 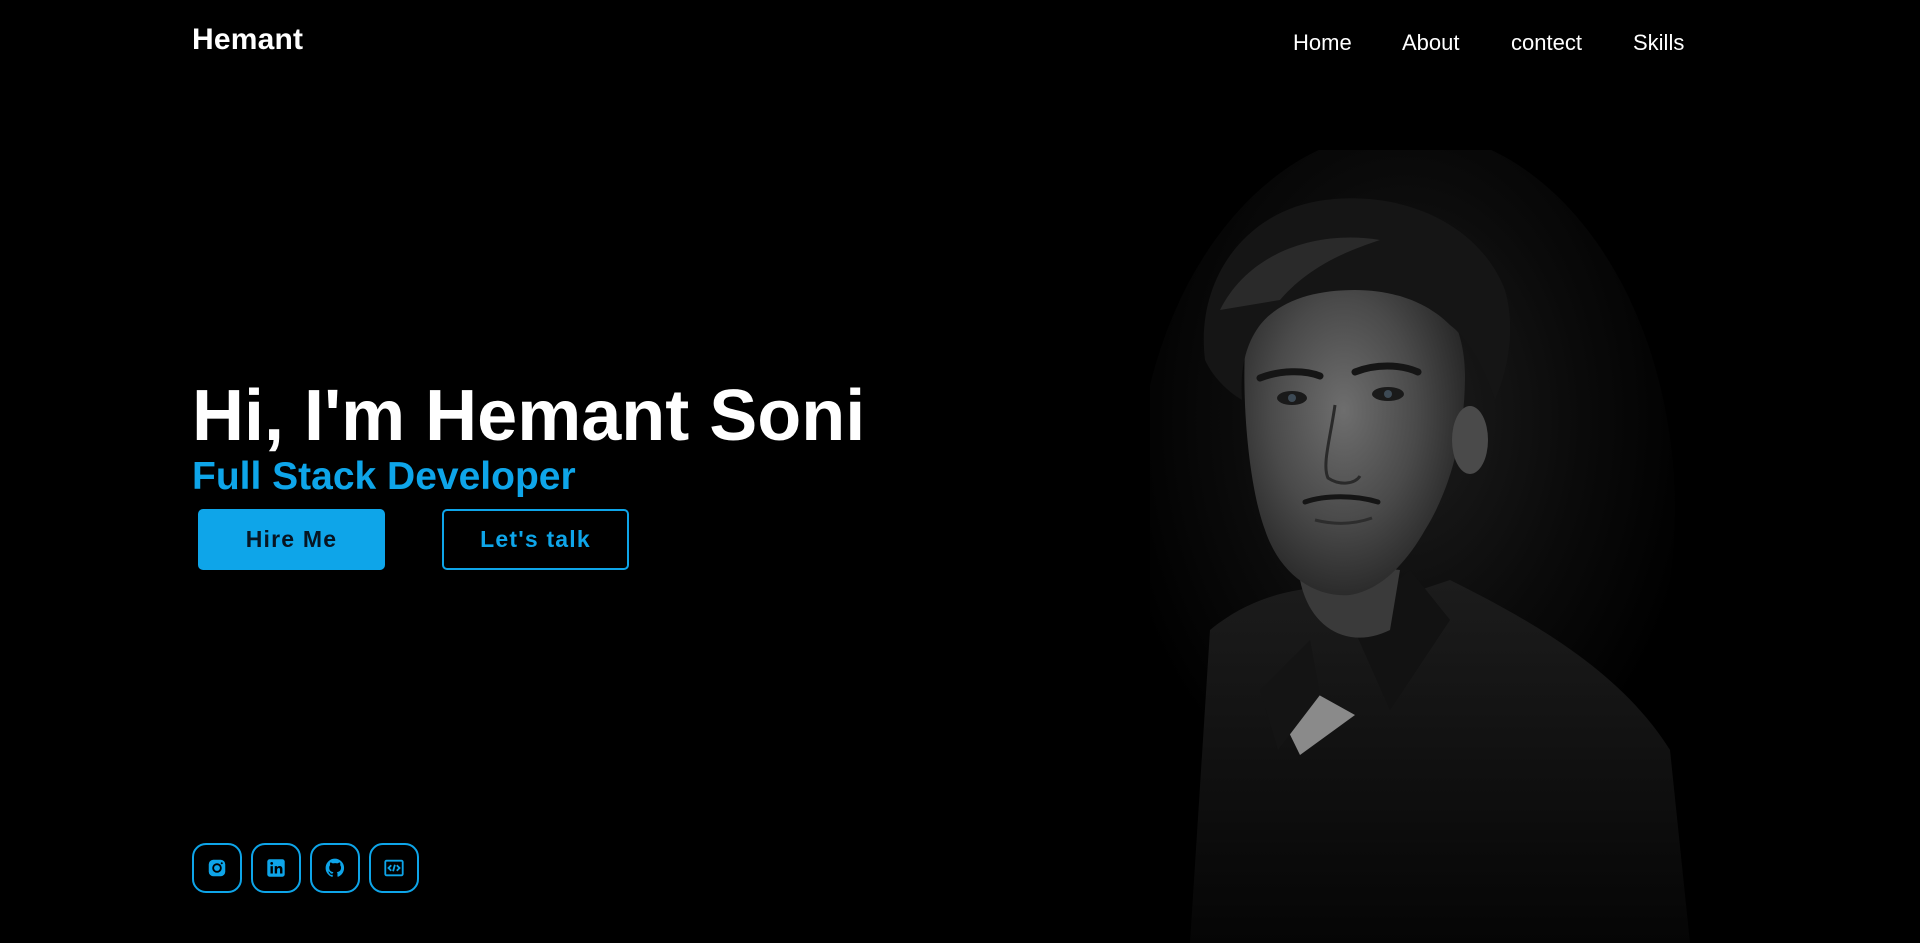 What do you see at coordinates (1663, 43) in the screenshot?
I see `nav-skills: Skills` at bounding box center [1663, 43].